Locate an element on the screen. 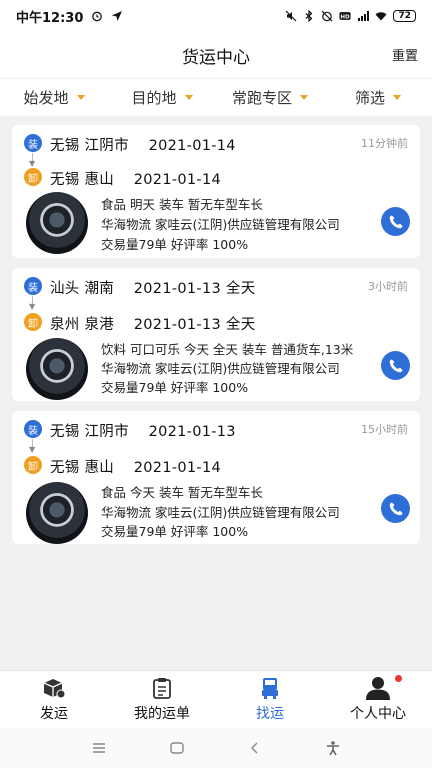  filter-destination: 目的地 is located at coordinates (162, 97).